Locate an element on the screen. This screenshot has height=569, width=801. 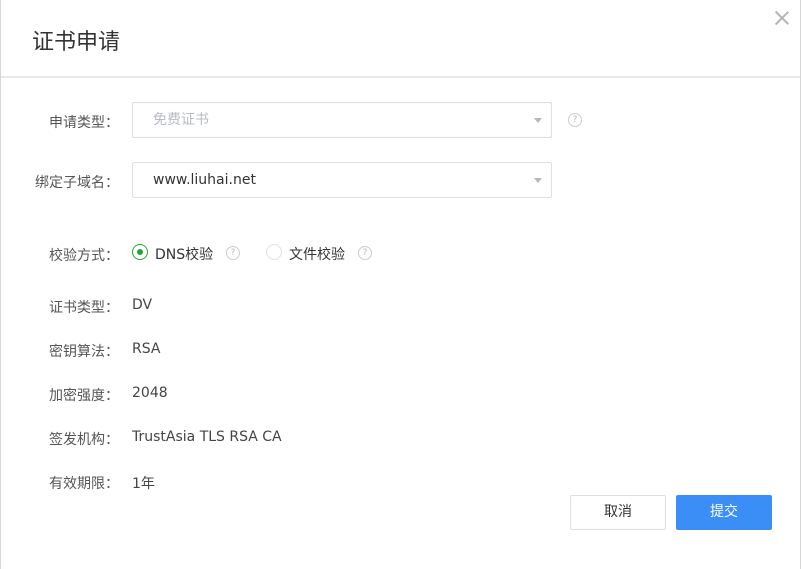
apply-type-label: 申请类型： is located at coordinates (84, 123).